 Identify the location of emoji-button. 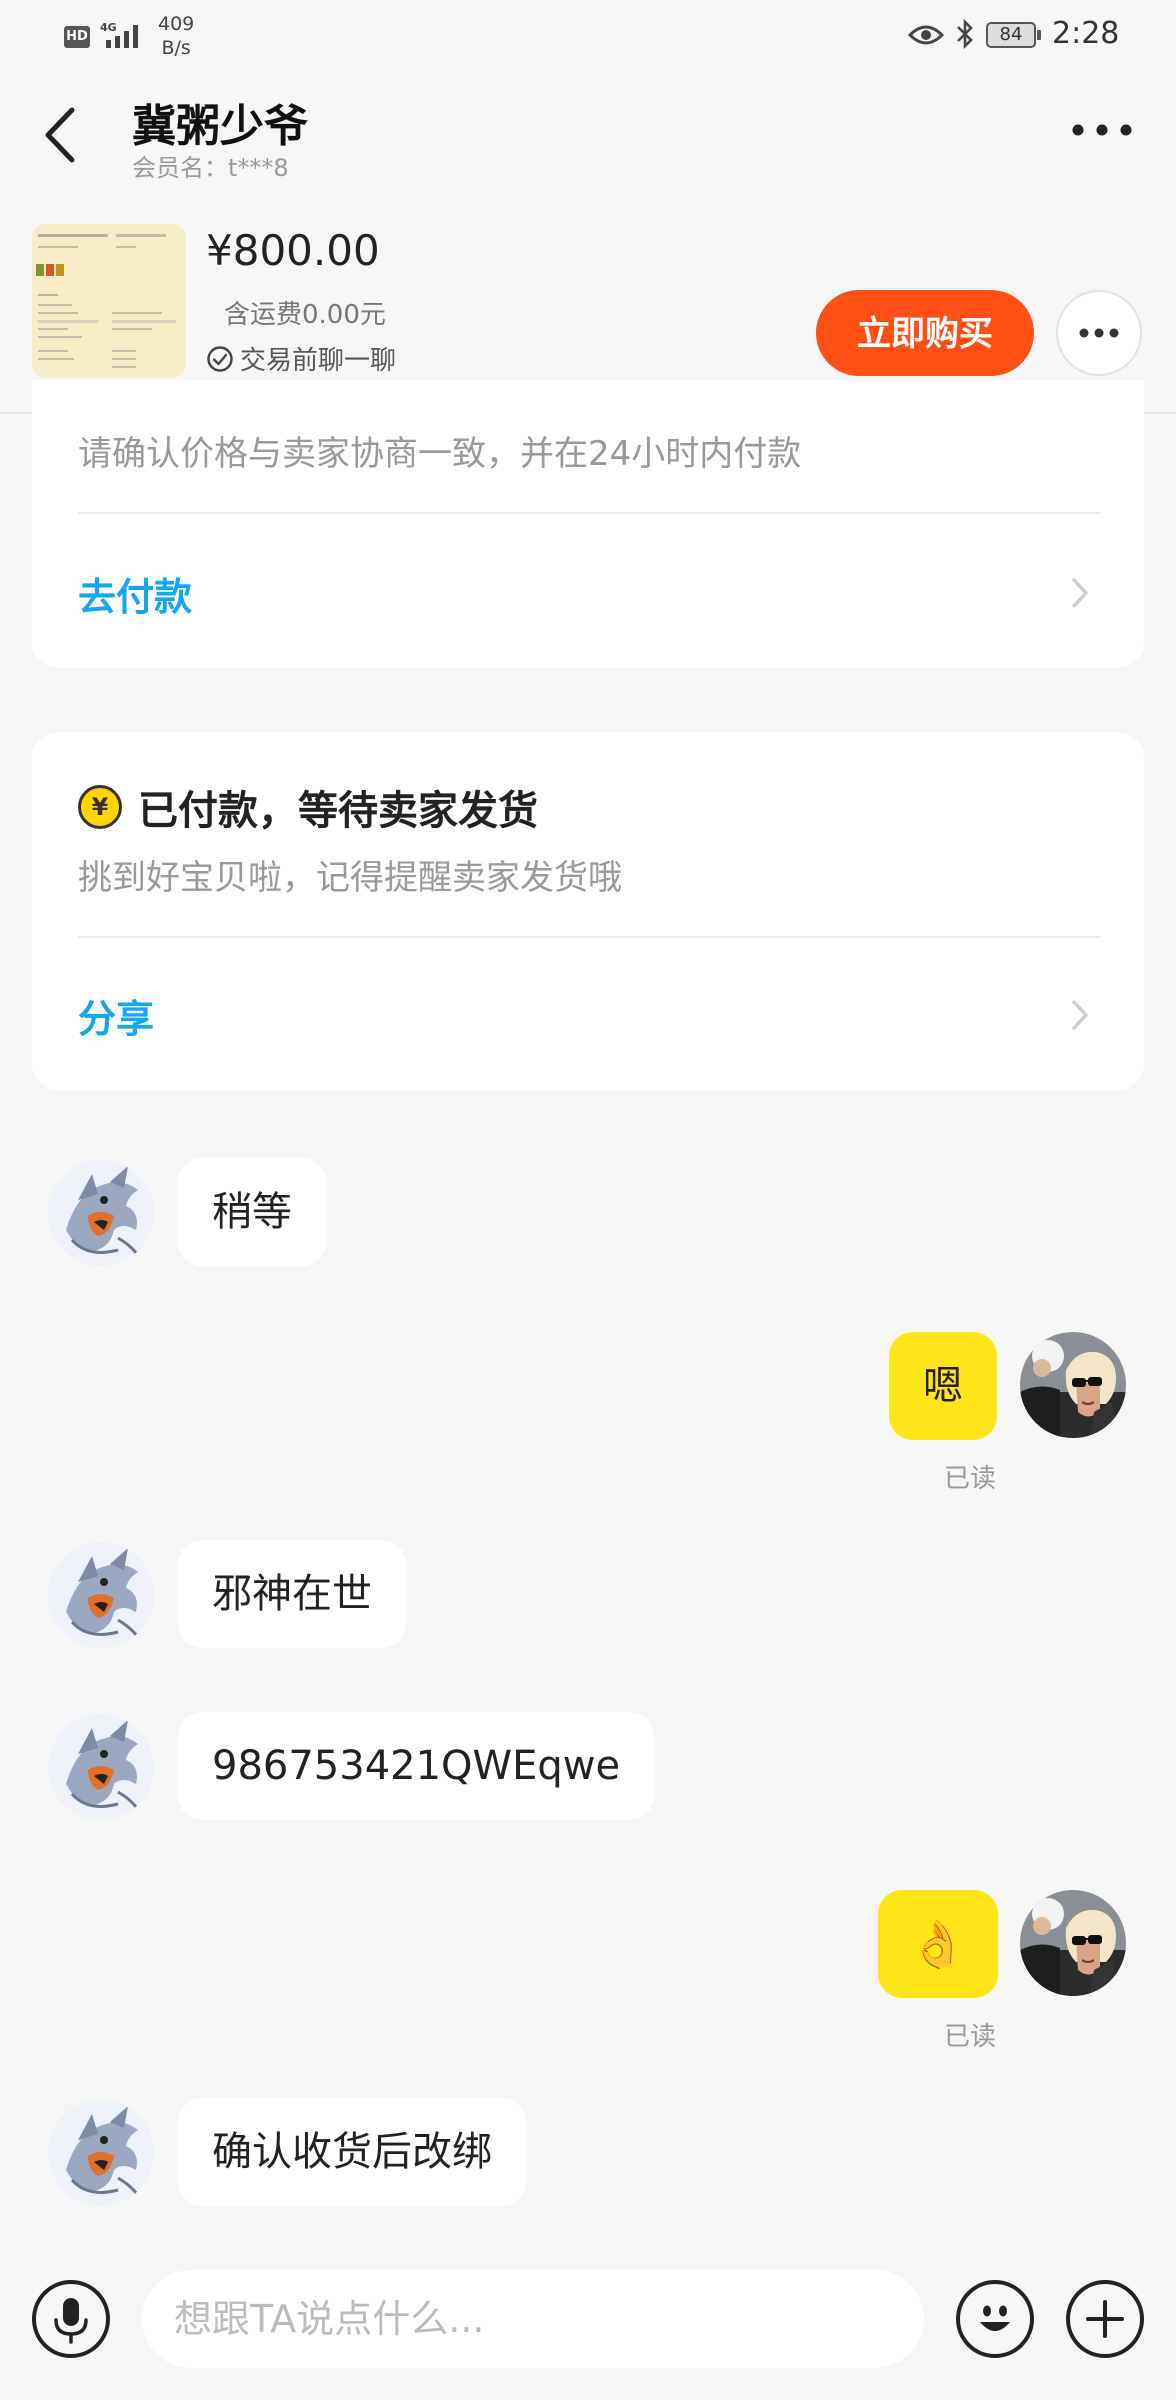
(995, 2319).